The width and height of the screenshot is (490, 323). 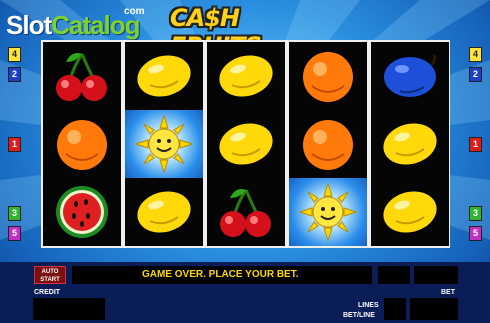 What do you see at coordinates (359, 315) in the screenshot?
I see `bet-per-line-label: BET/LINE` at bounding box center [359, 315].